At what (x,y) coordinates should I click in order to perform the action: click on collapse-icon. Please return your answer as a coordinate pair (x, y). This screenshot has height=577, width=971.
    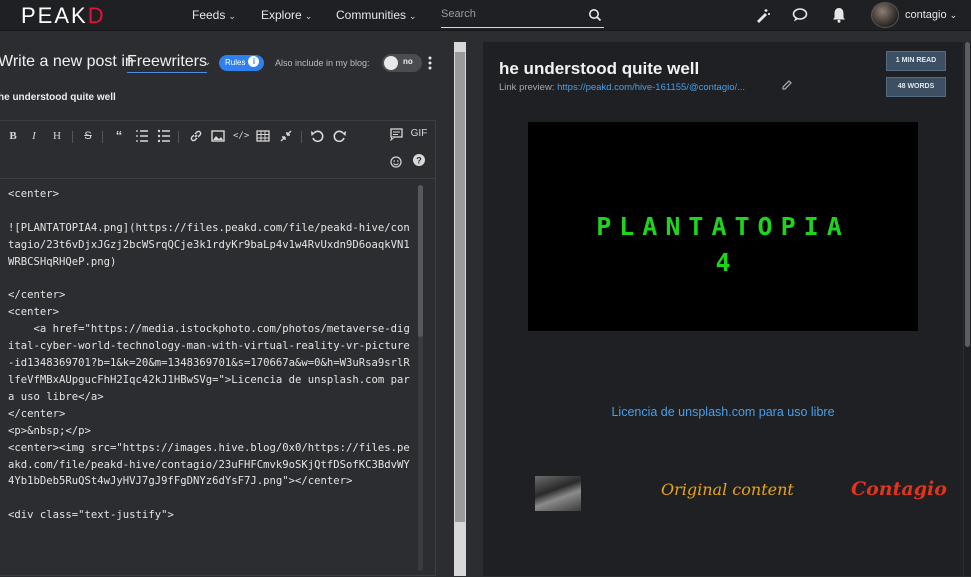
    Looking at the image, I should click on (286, 136).